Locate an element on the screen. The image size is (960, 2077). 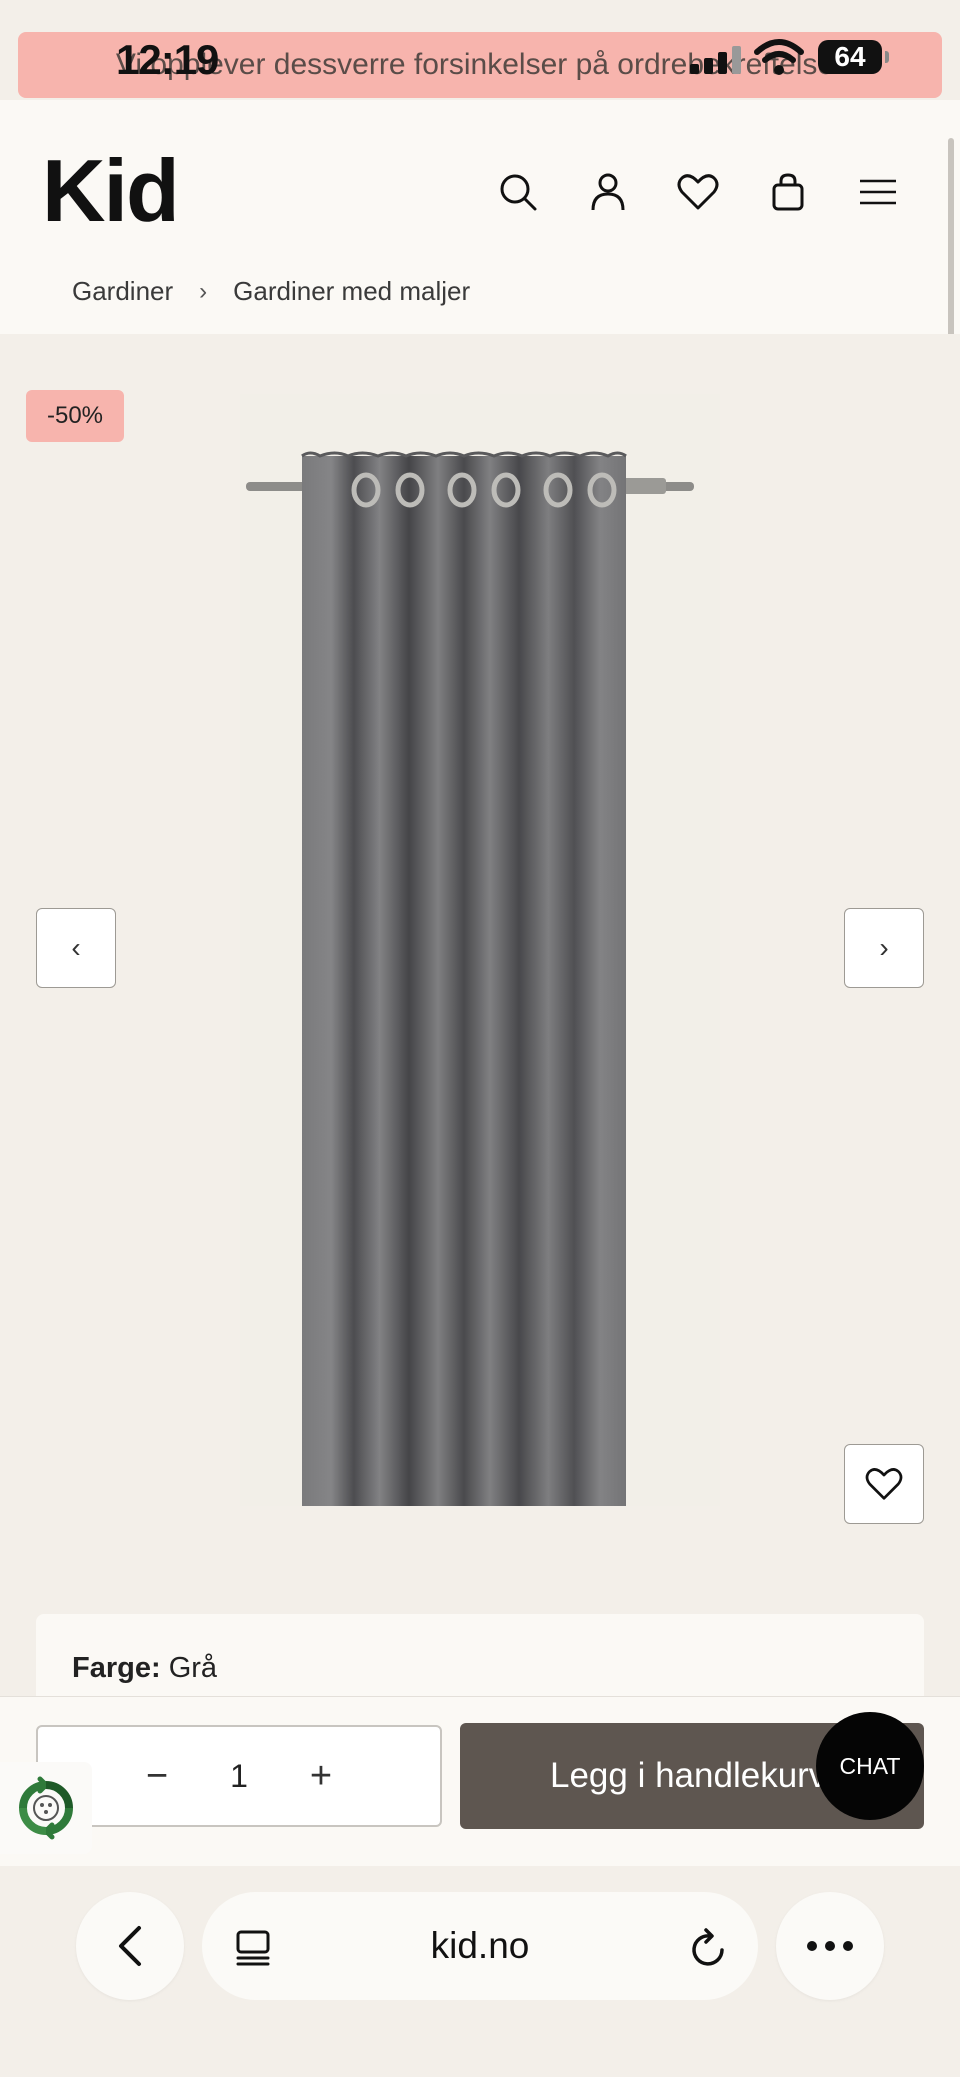
increase-quantity-button: + is located at coordinates (321, 1776).